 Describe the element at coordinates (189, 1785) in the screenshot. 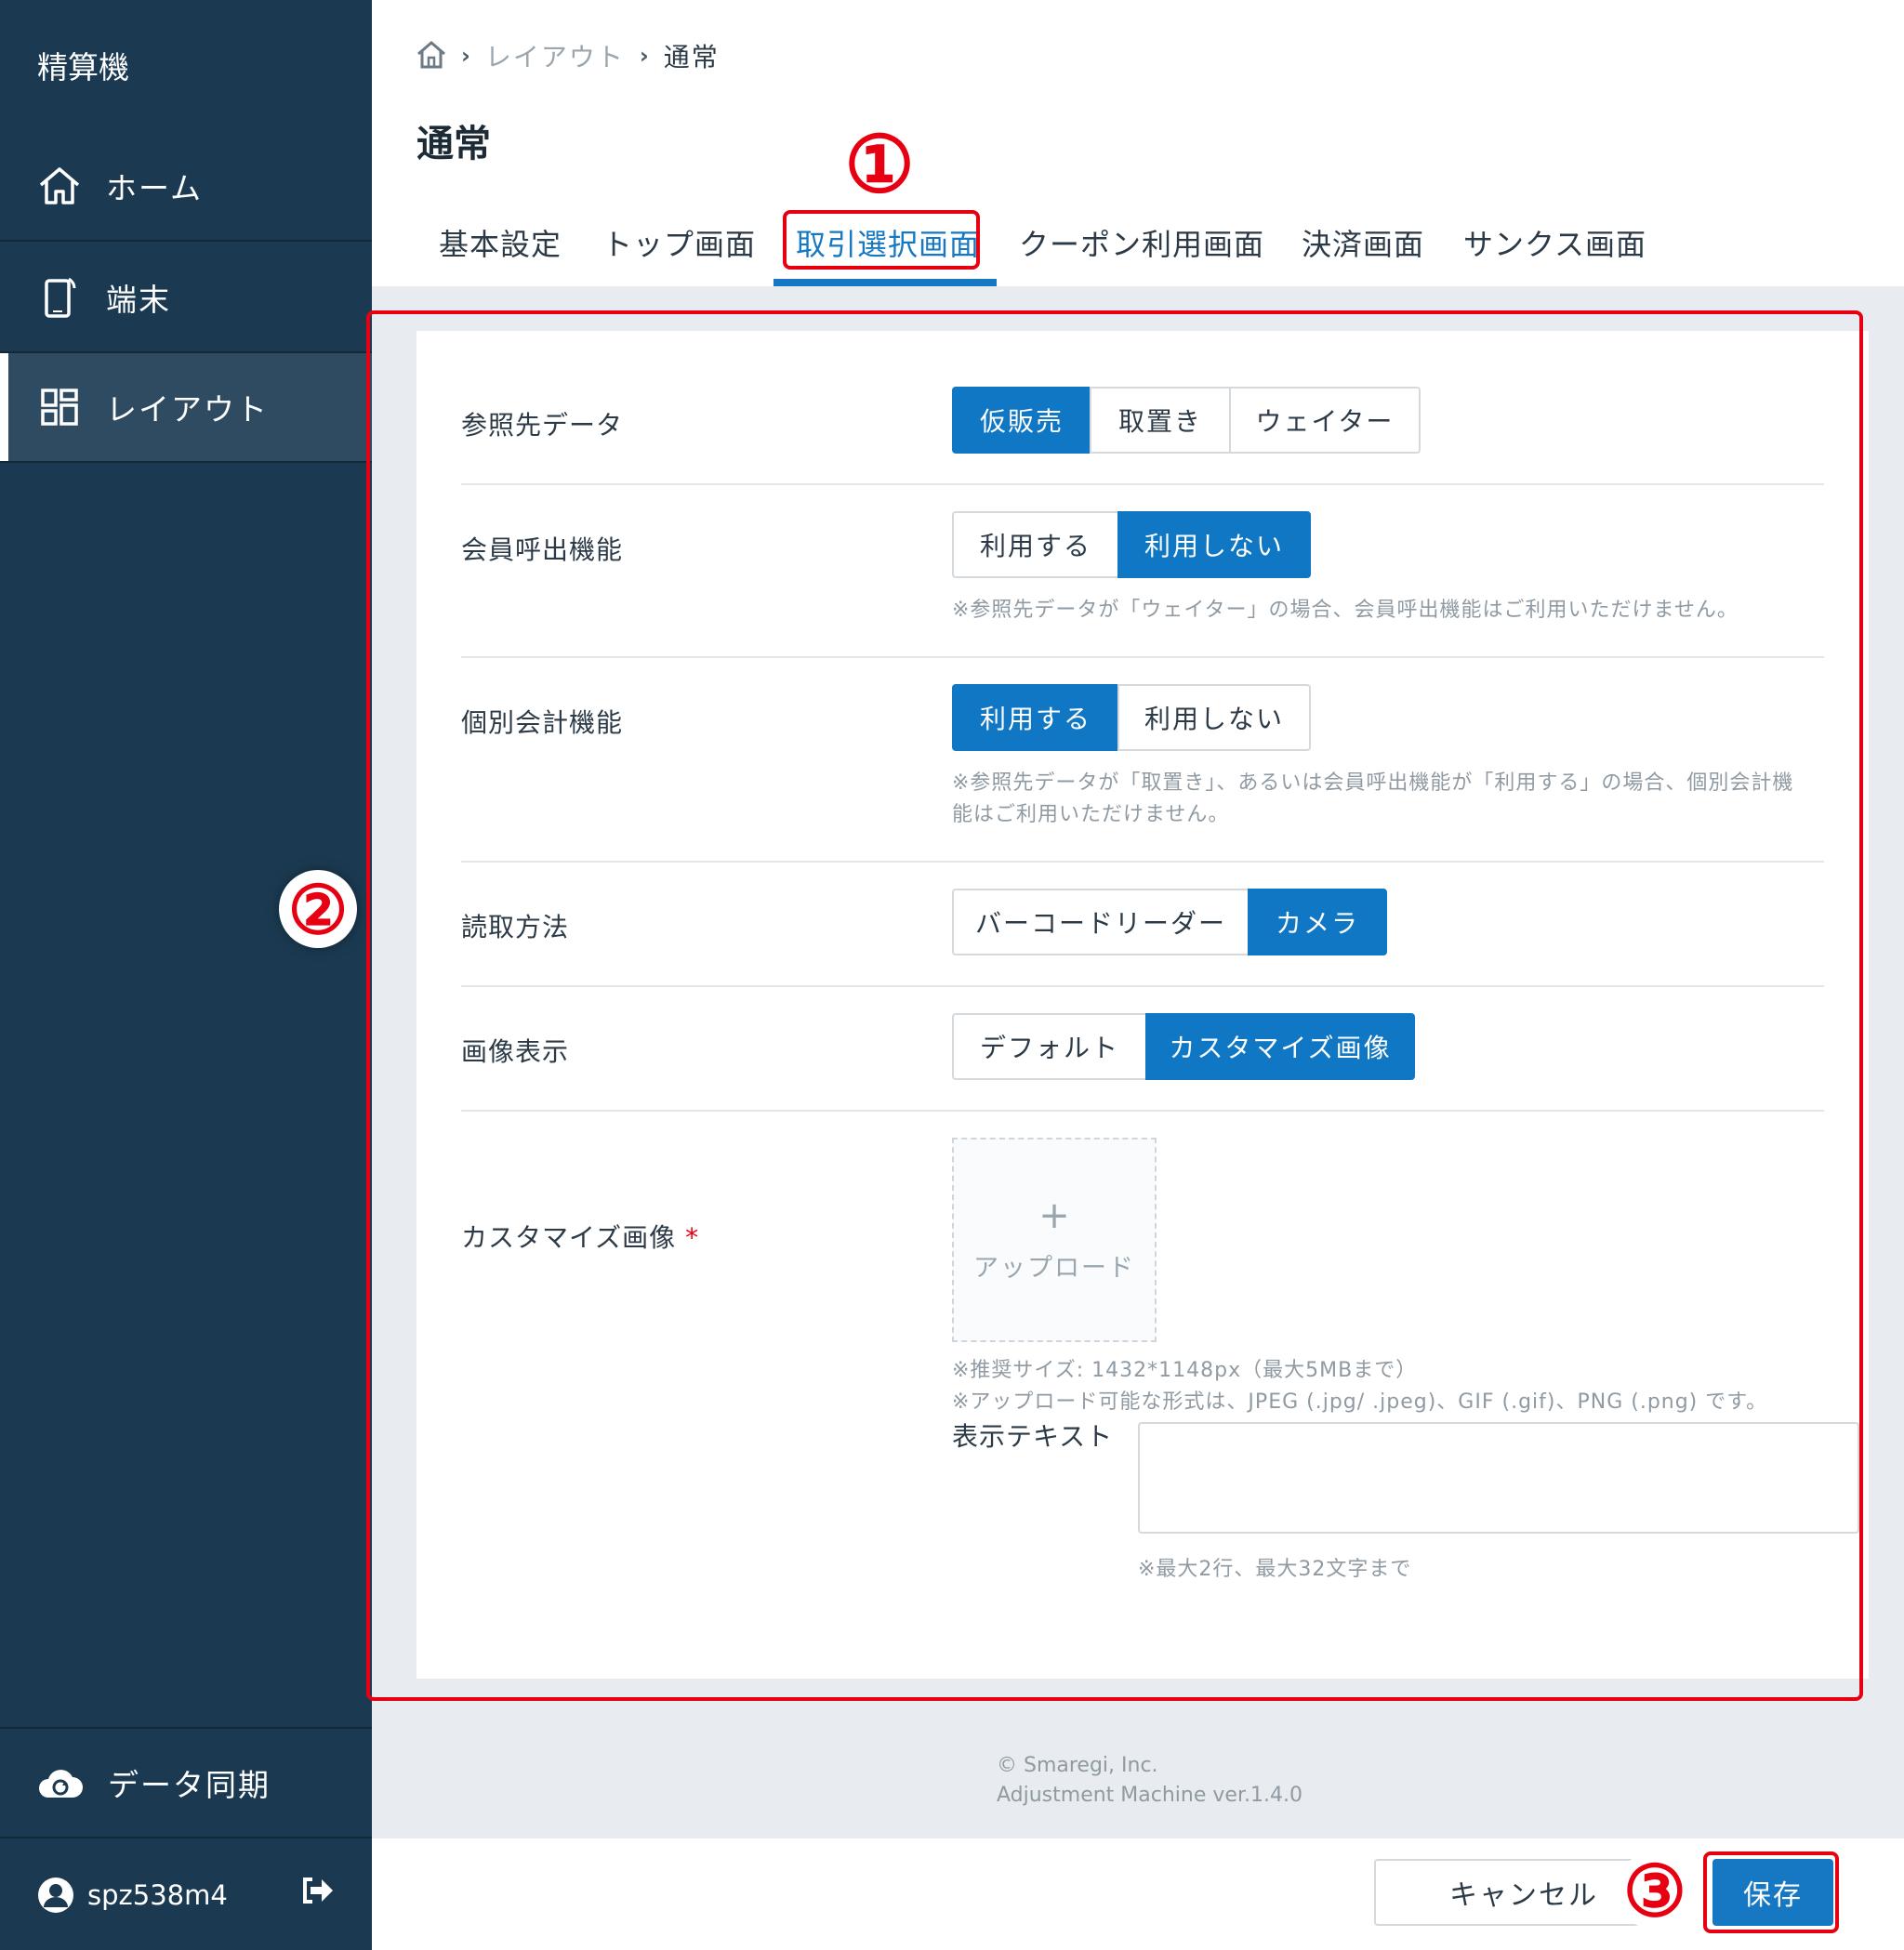

I see `sync-label: データ同期` at that location.